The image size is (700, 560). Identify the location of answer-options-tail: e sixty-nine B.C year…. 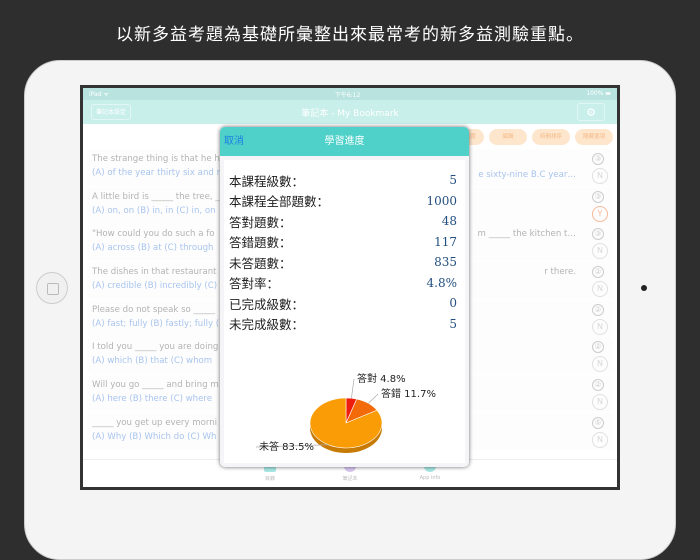
(527, 175).